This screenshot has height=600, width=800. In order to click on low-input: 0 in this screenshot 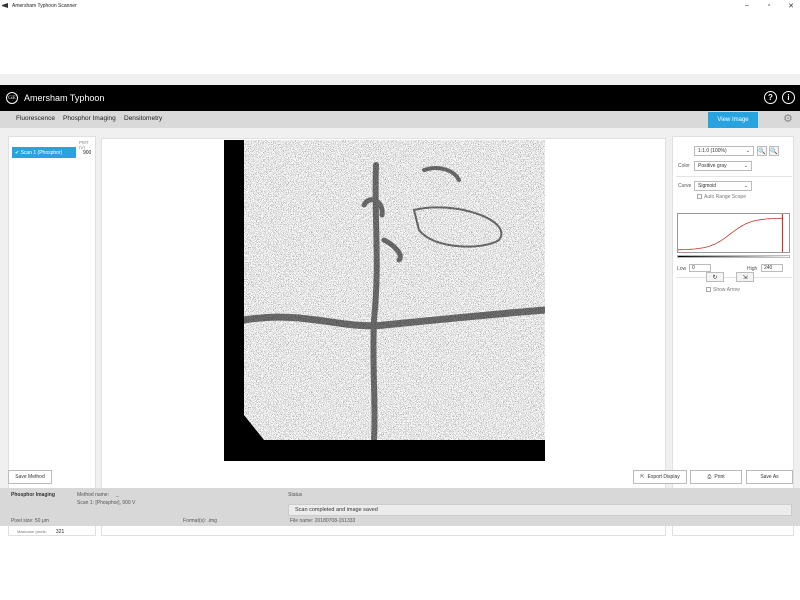, I will do `click(700, 268)`.